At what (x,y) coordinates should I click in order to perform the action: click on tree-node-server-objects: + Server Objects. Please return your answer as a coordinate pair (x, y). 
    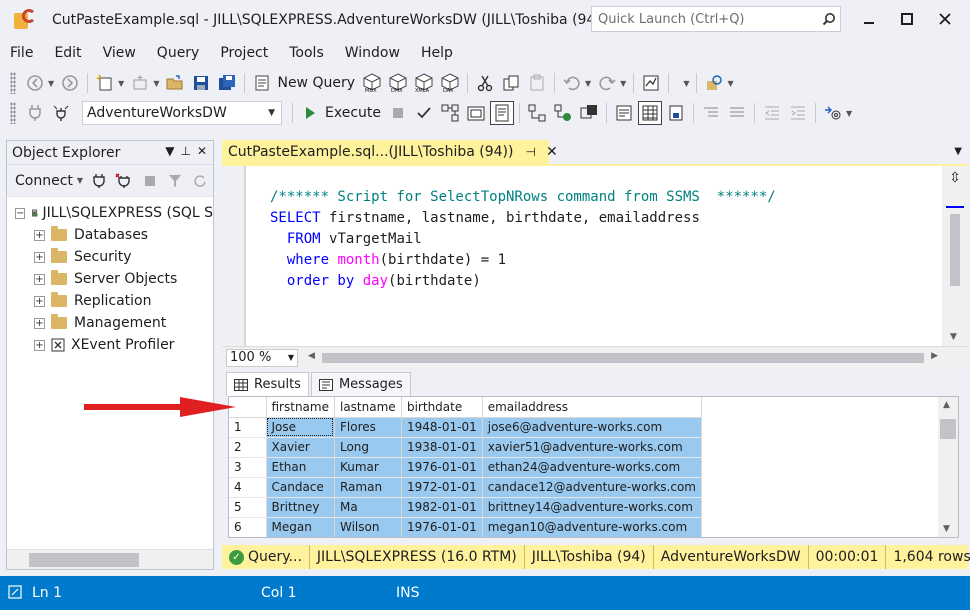
    Looking at the image, I should click on (110, 279).